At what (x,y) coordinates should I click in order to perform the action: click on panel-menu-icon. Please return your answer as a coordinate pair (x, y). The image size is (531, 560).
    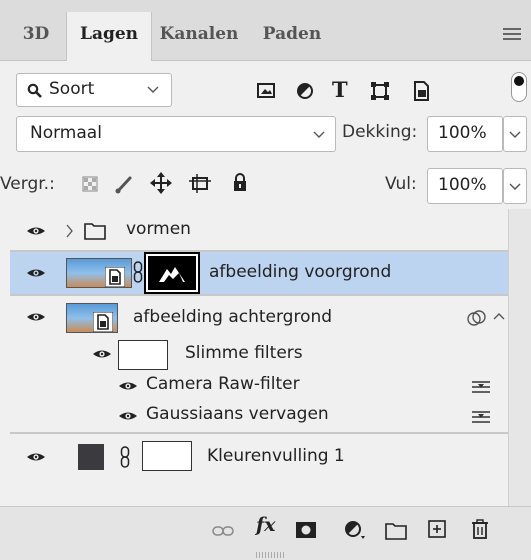
    Looking at the image, I should click on (512, 34).